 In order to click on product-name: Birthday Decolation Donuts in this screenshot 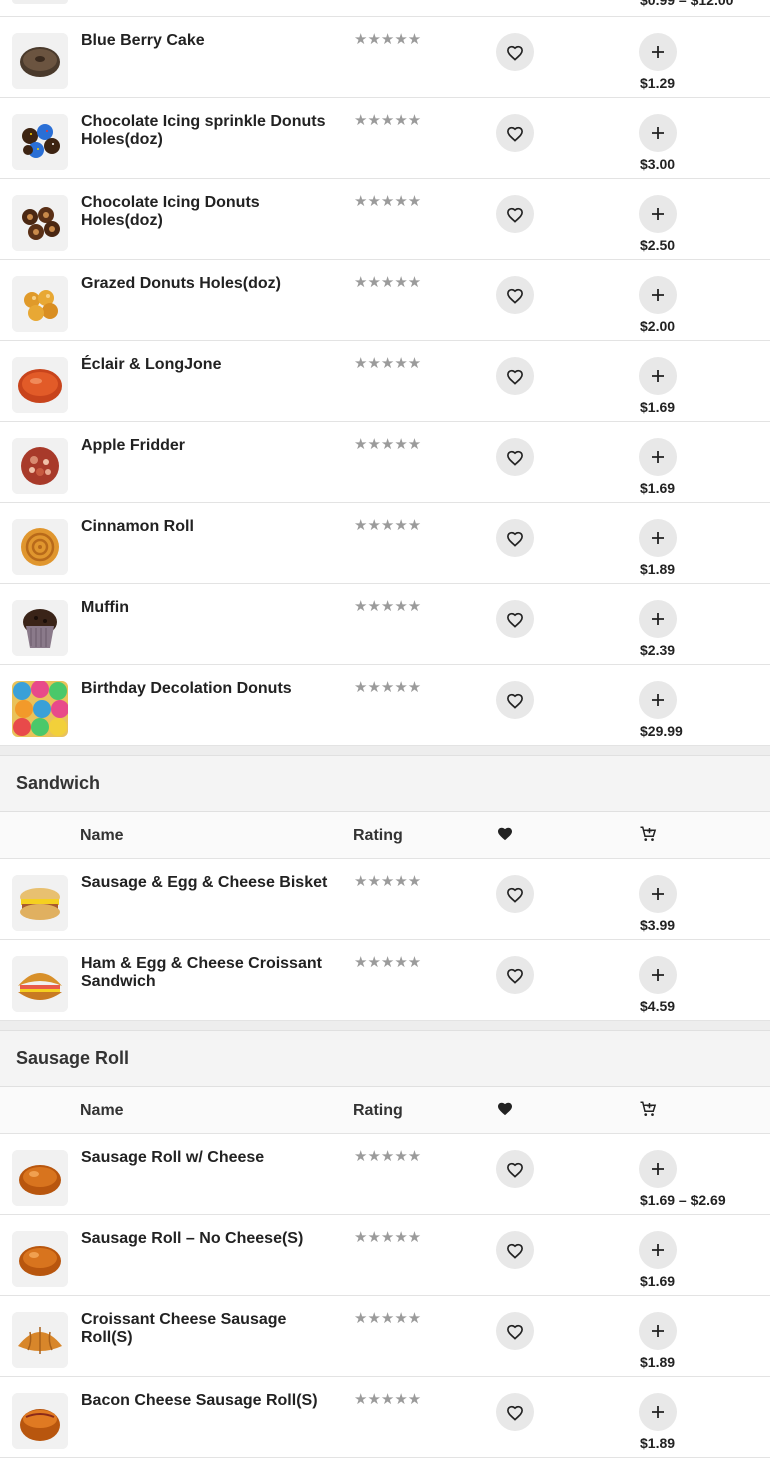, I will do `click(208, 689)`.